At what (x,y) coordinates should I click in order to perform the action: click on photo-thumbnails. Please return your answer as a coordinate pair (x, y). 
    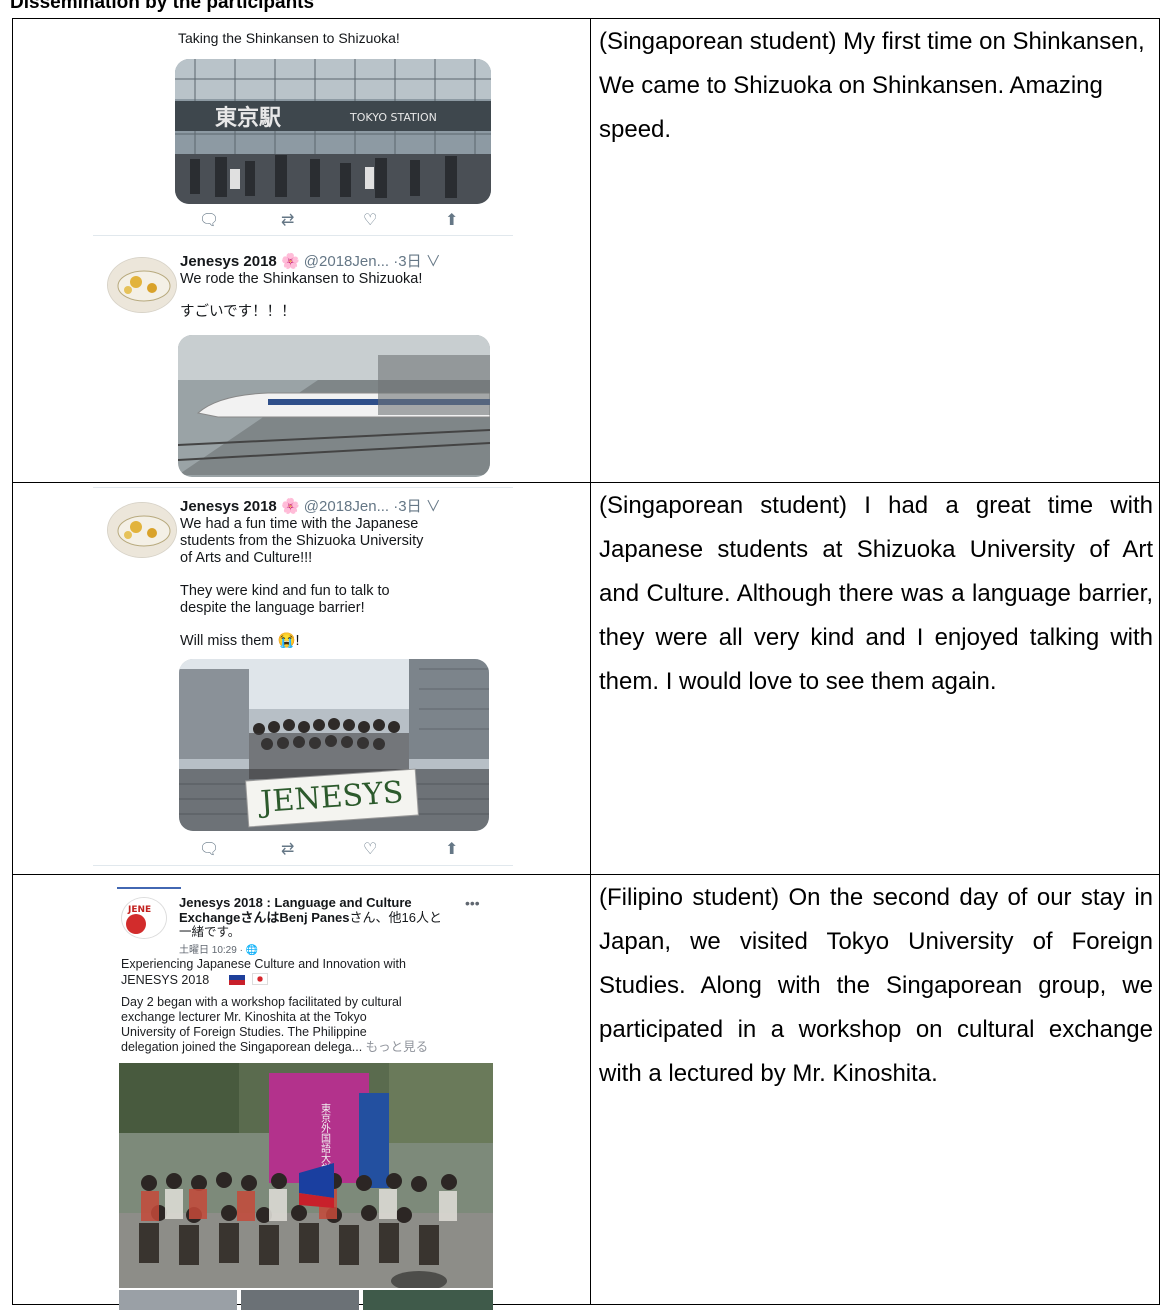
    Looking at the image, I should click on (306, 1300).